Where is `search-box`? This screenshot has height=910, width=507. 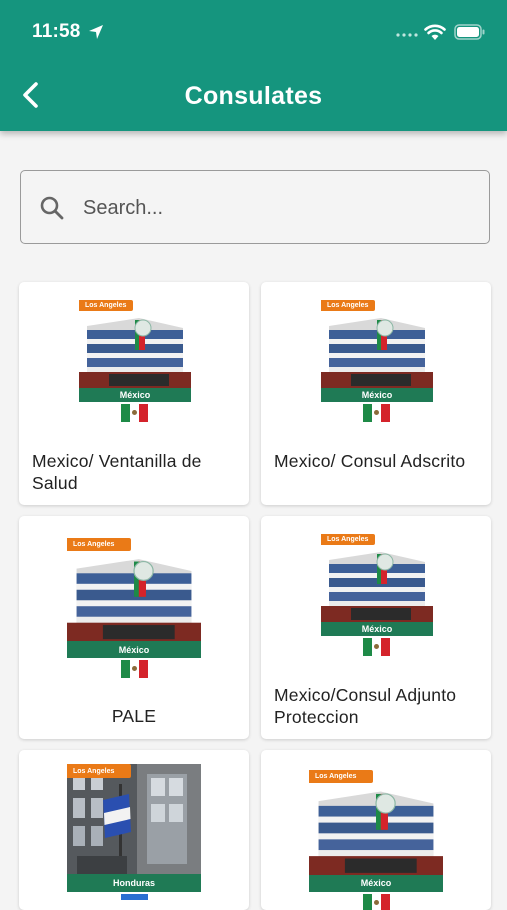
search-box is located at coordinates (255, 207).